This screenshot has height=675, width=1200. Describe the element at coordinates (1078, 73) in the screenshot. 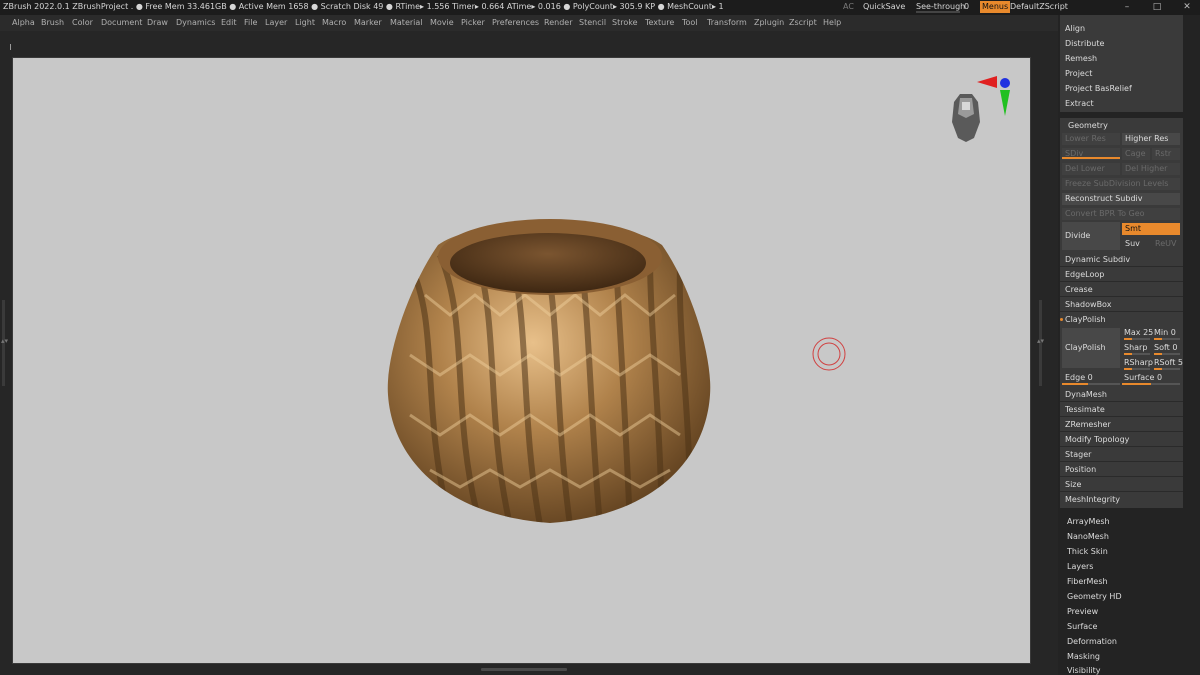

I see `project-button: Project` at that location.